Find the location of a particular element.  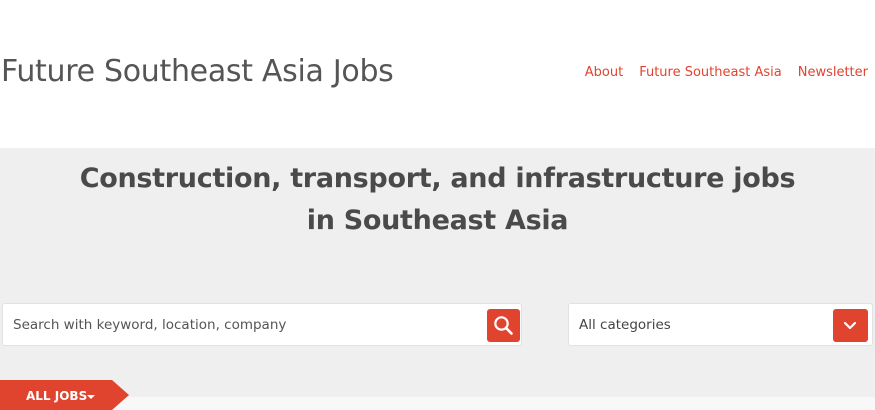

nav-link-newsletter: Newsletter is located at coordinates (833, 73).